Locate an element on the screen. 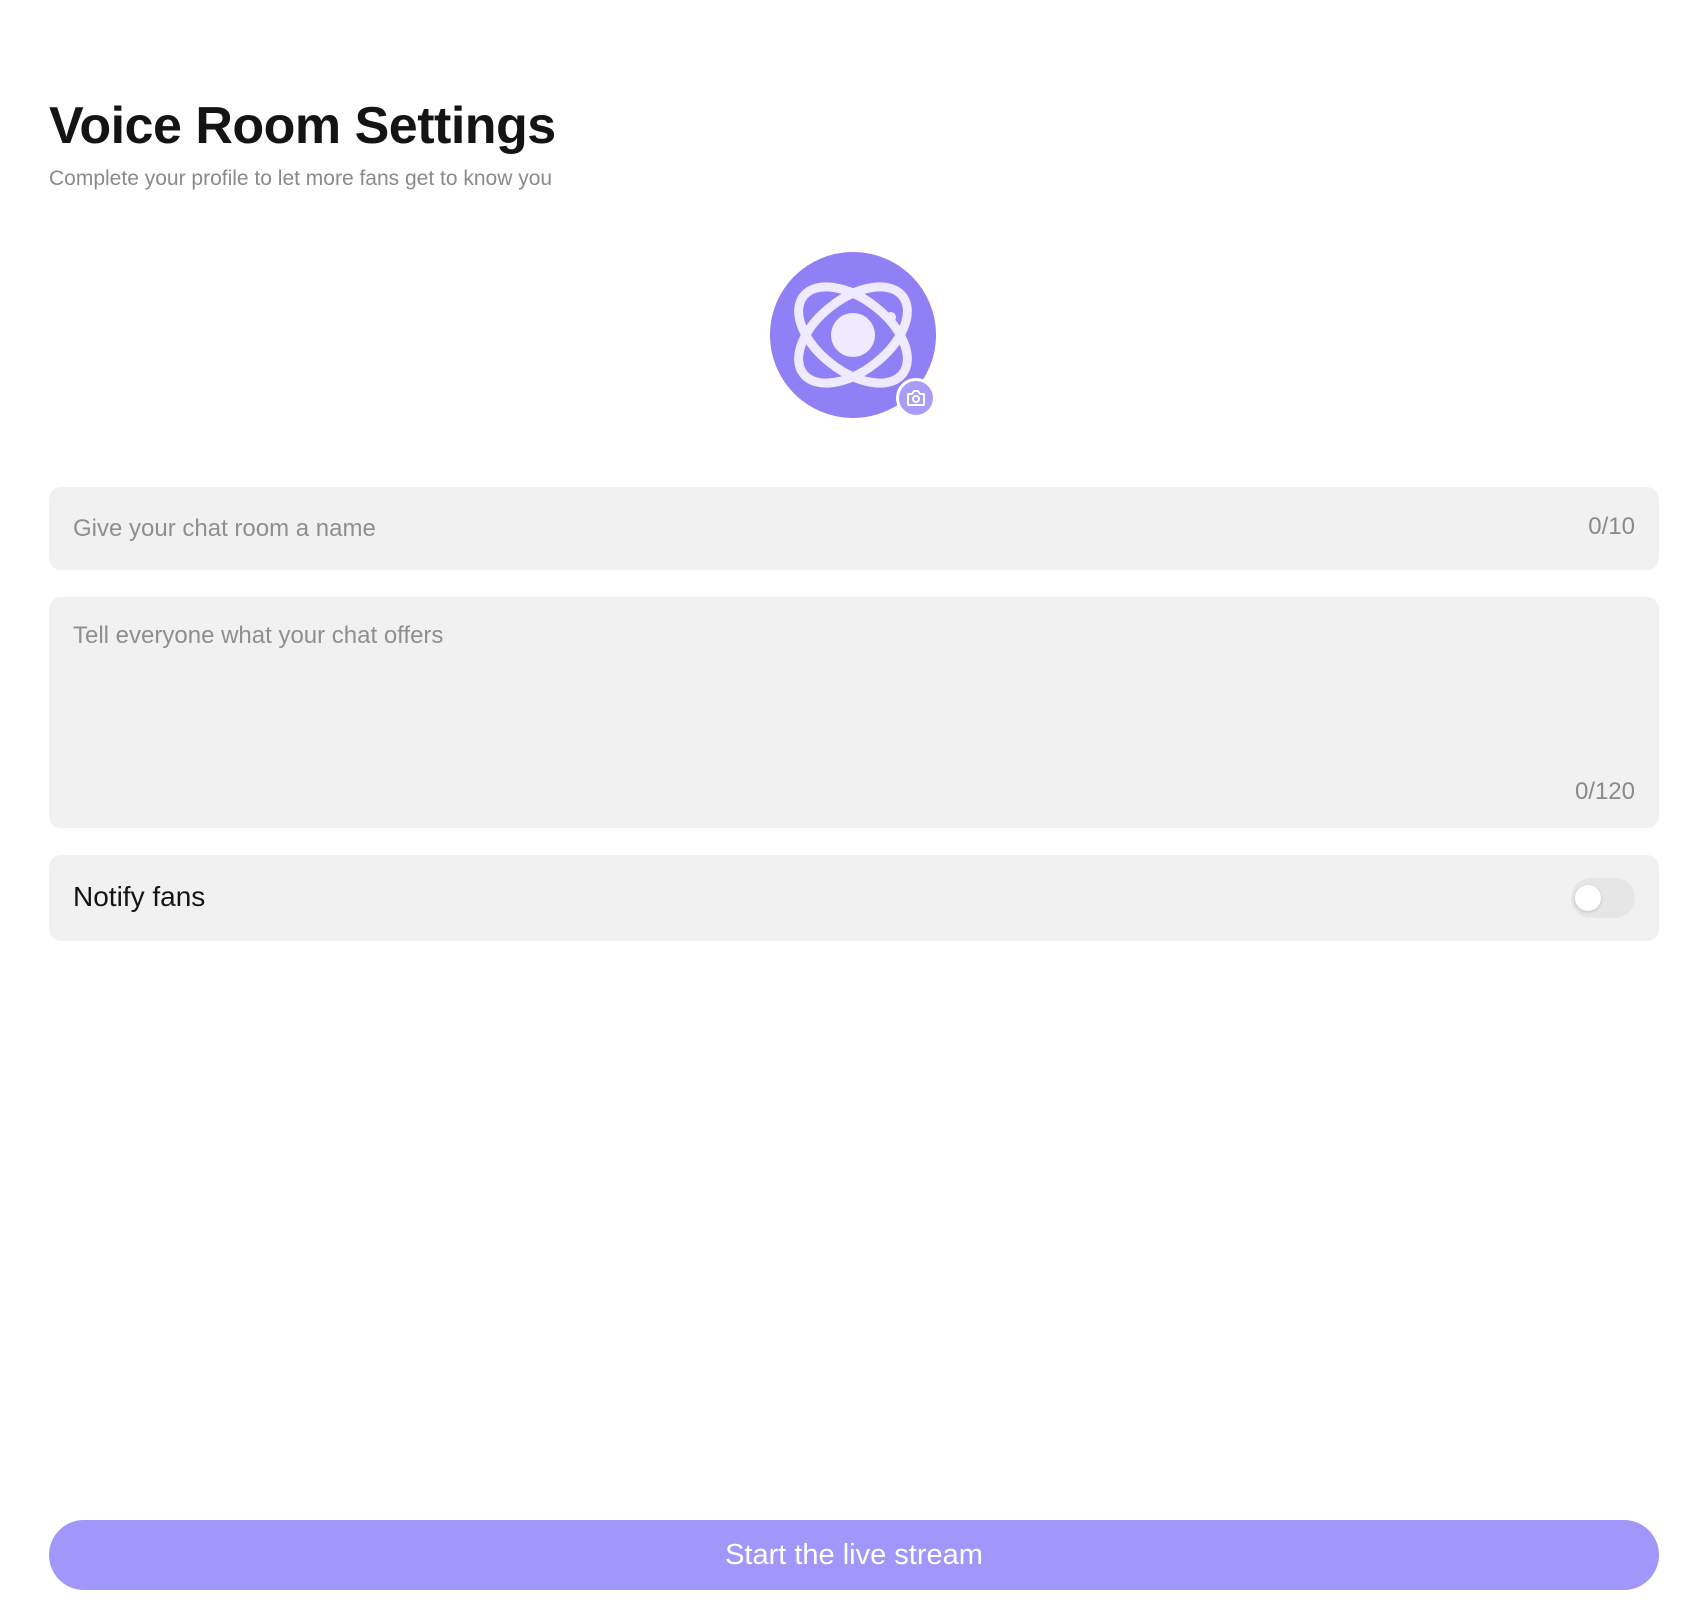 The height and width of the screenshot is (1615, 1703). room-description-field: 0/120 is located at coordinates (854, 712).